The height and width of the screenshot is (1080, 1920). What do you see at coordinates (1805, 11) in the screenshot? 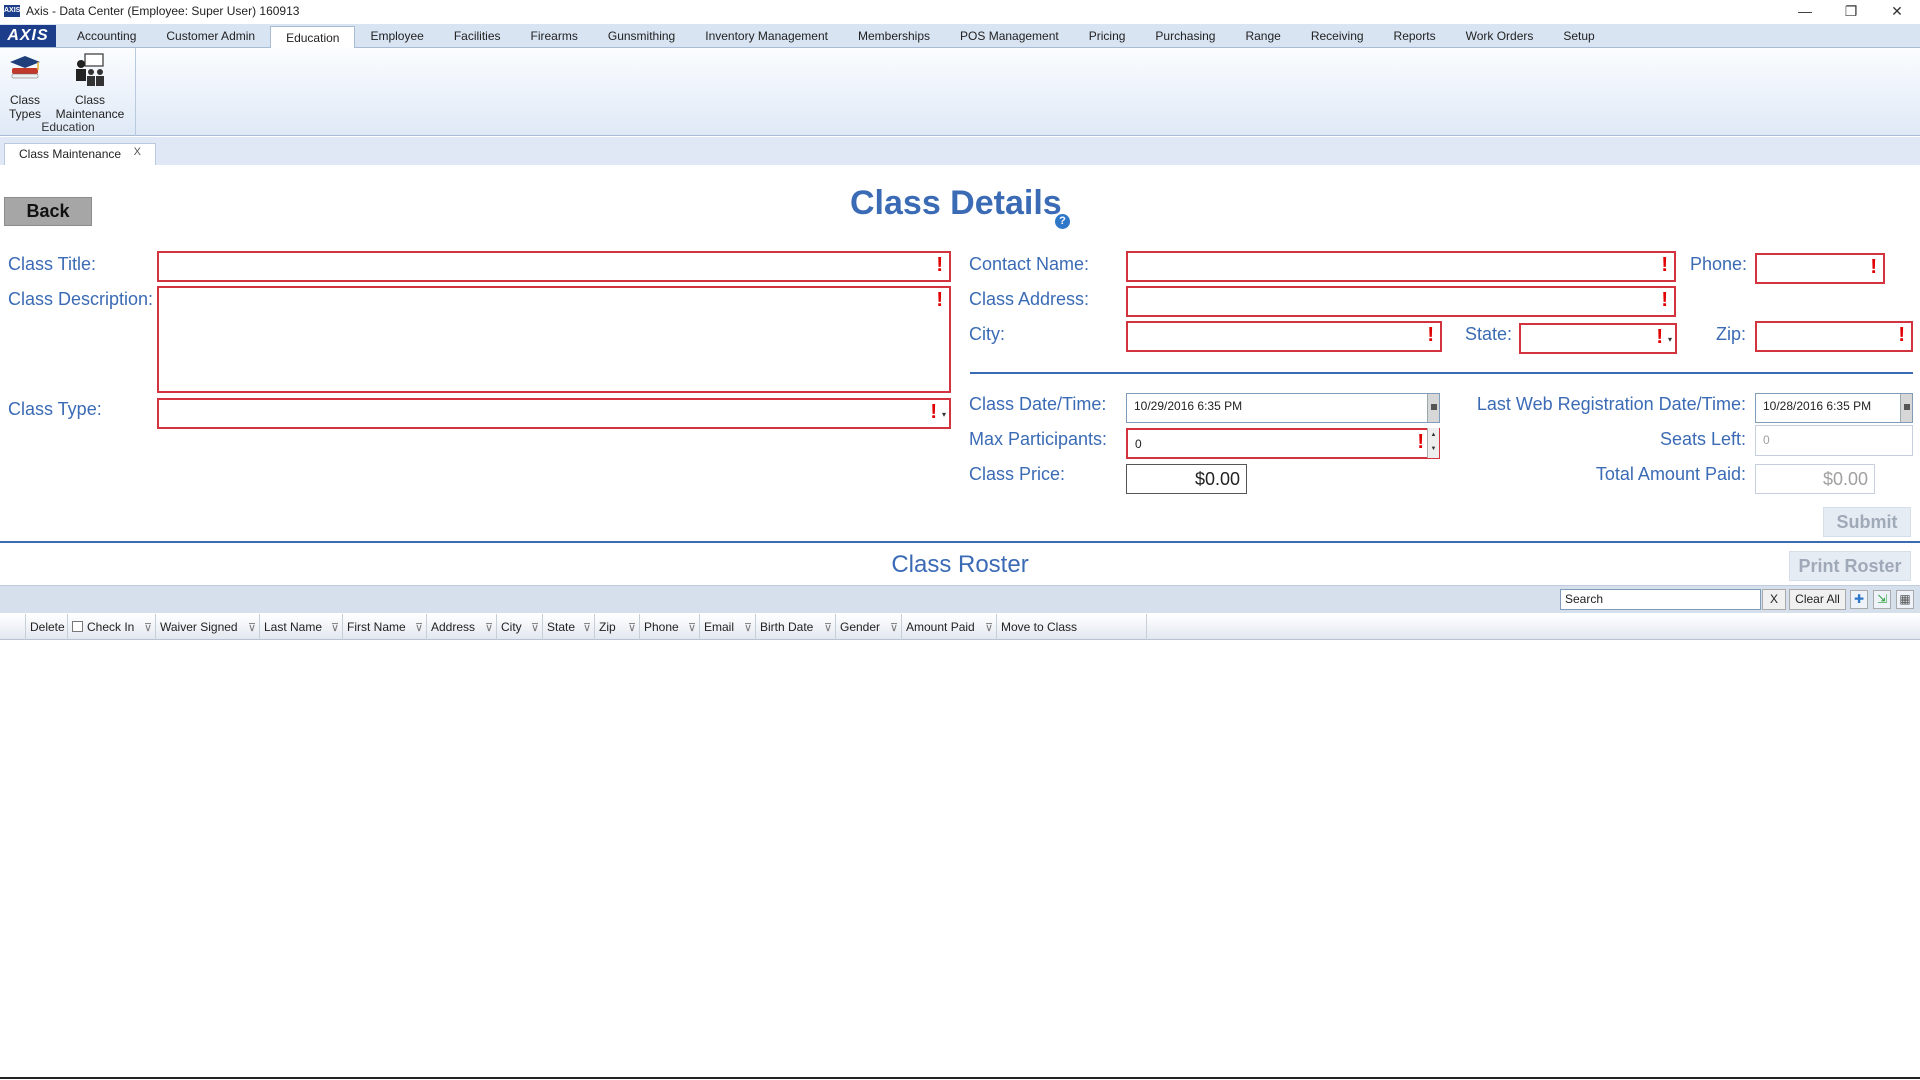
I see `minimize-button: —` at bounding box center [1805, 11].